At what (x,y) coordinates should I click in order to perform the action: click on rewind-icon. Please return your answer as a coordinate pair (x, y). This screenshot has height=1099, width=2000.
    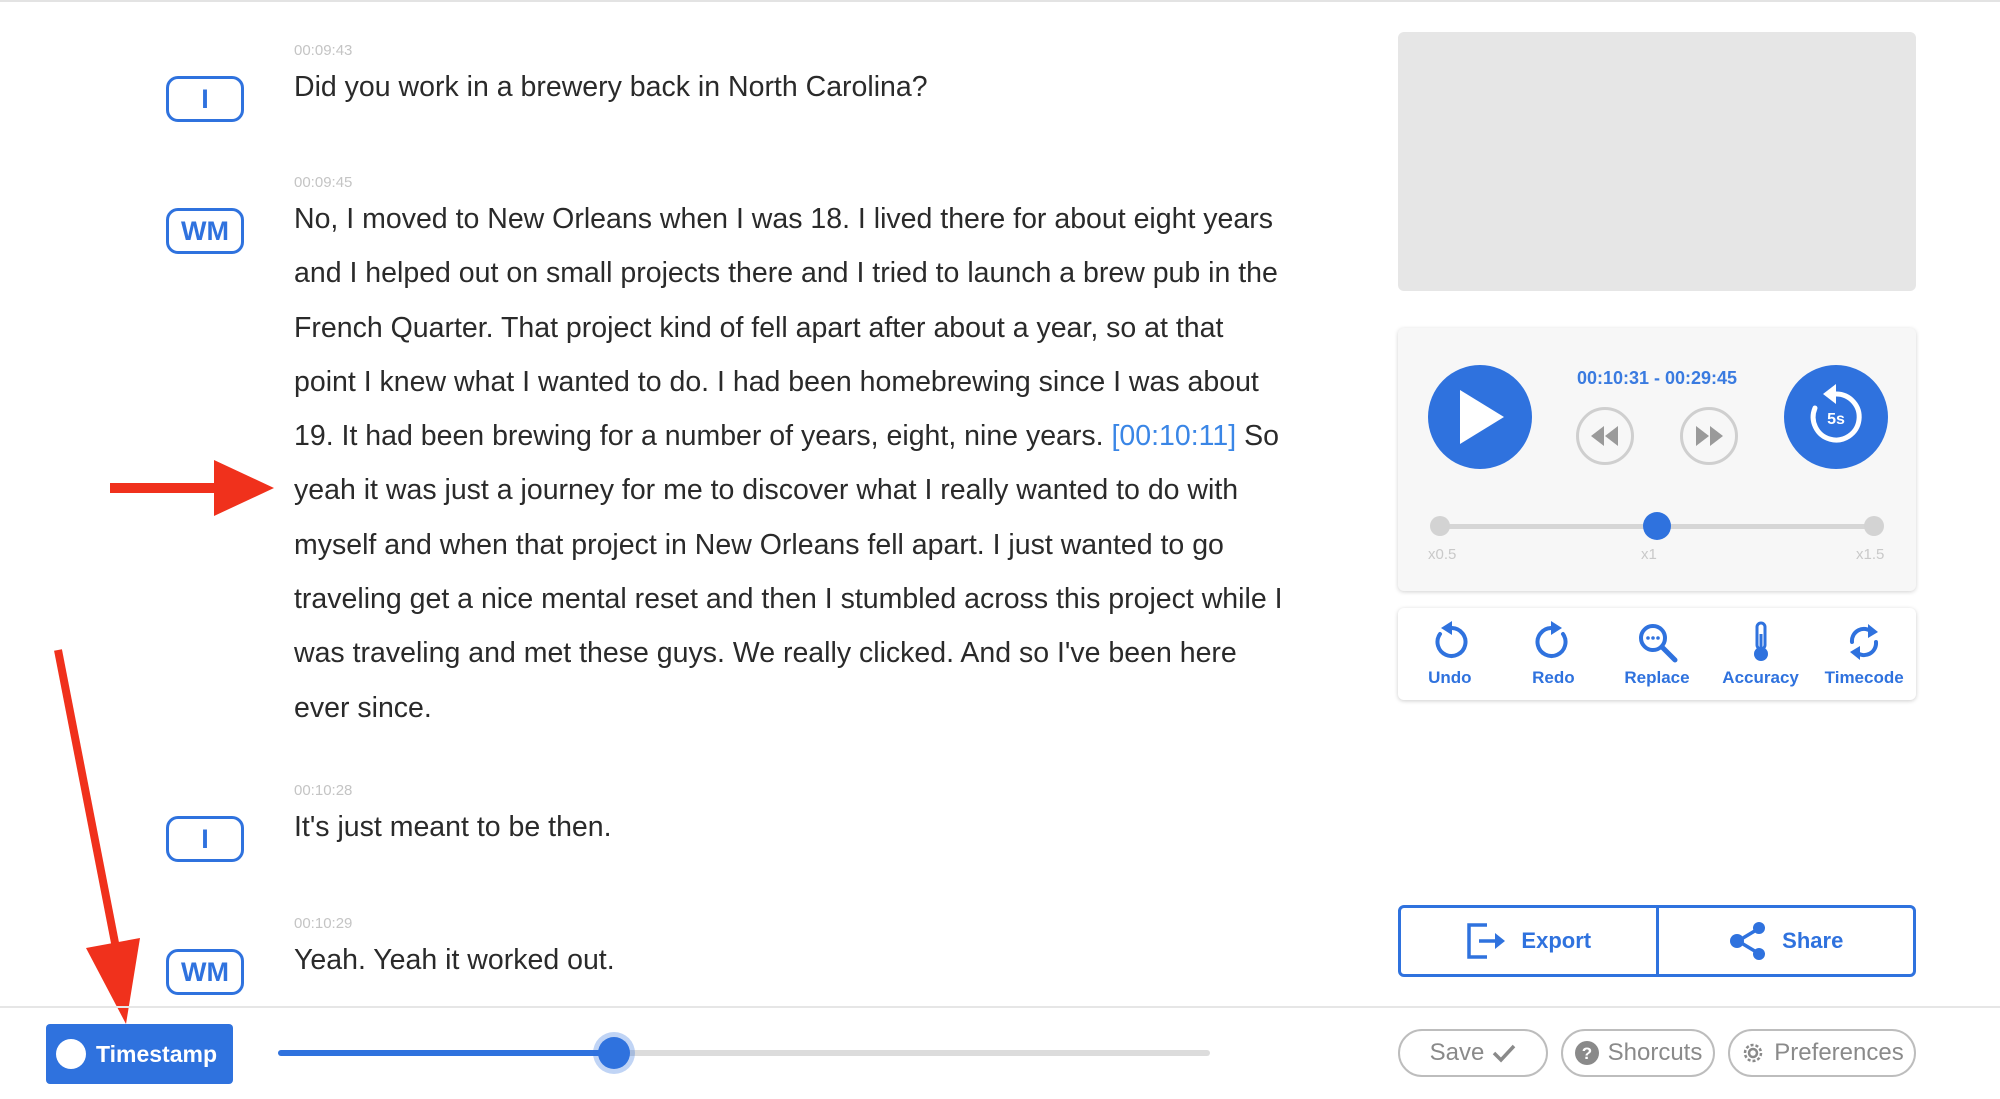
    Looking at the image, I should click on (1604, 436).